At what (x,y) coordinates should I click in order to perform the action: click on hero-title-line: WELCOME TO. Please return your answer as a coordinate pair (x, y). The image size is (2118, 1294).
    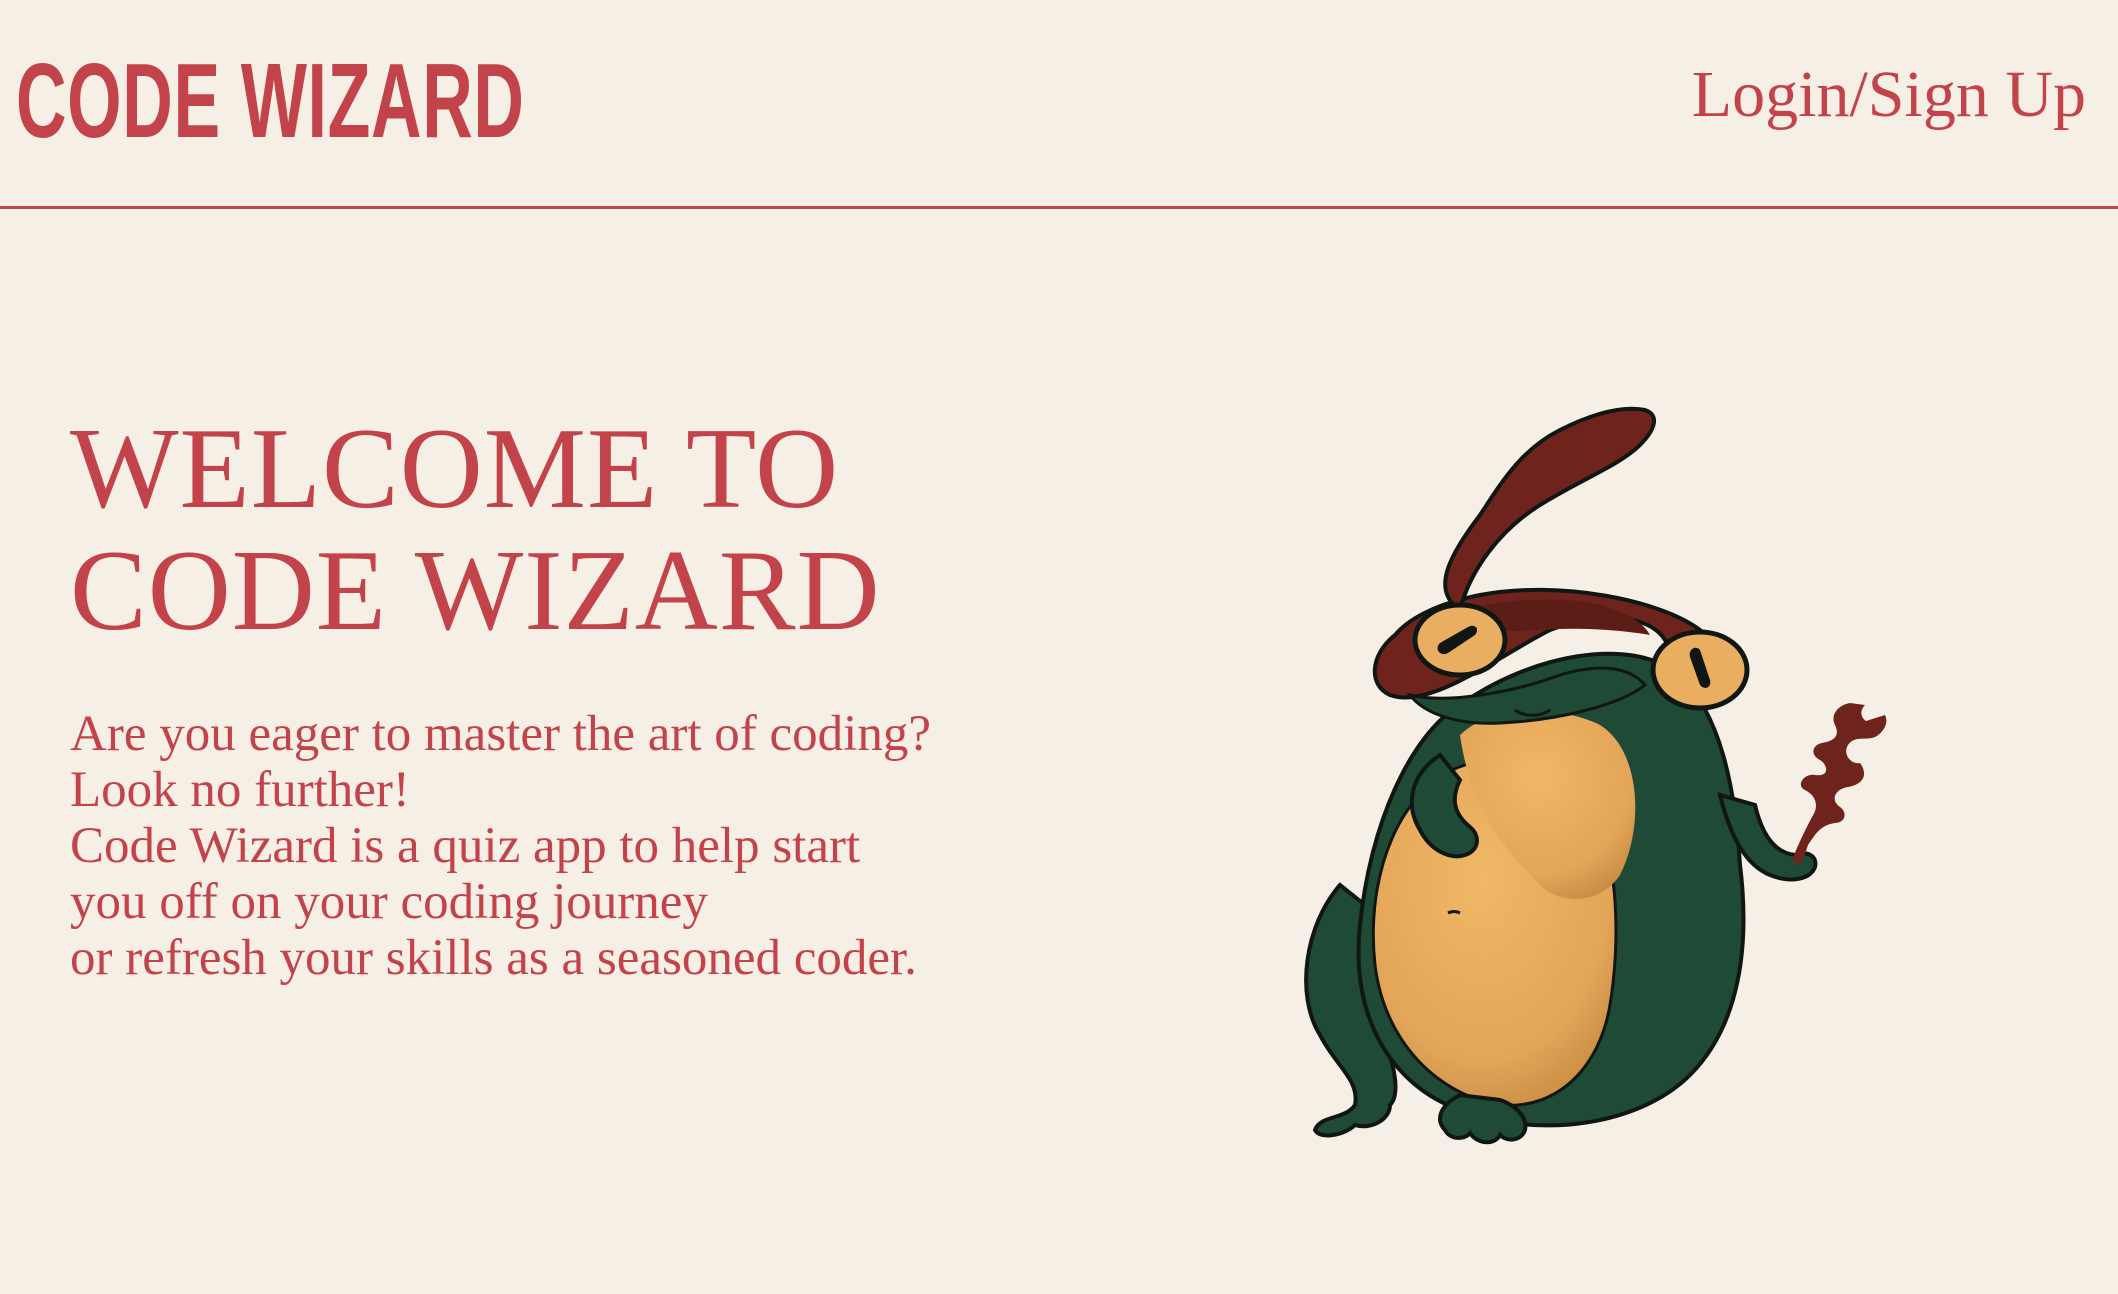
    Looking at the image, I should click on (455, 468).